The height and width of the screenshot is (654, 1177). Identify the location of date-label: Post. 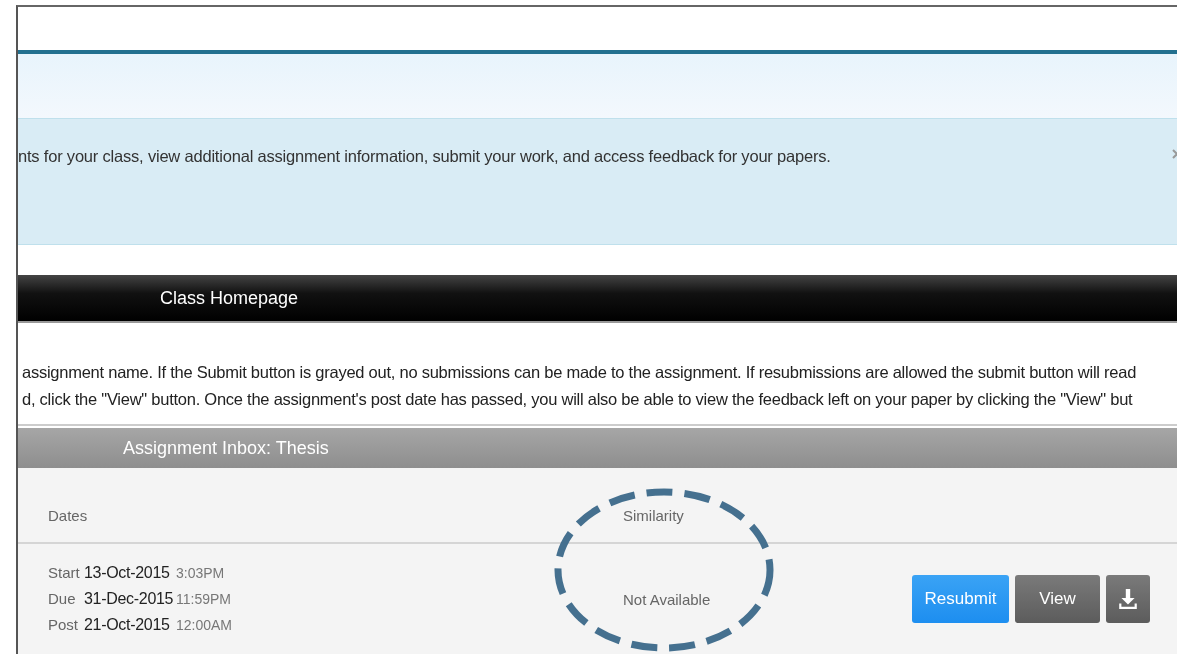
(63, 625).